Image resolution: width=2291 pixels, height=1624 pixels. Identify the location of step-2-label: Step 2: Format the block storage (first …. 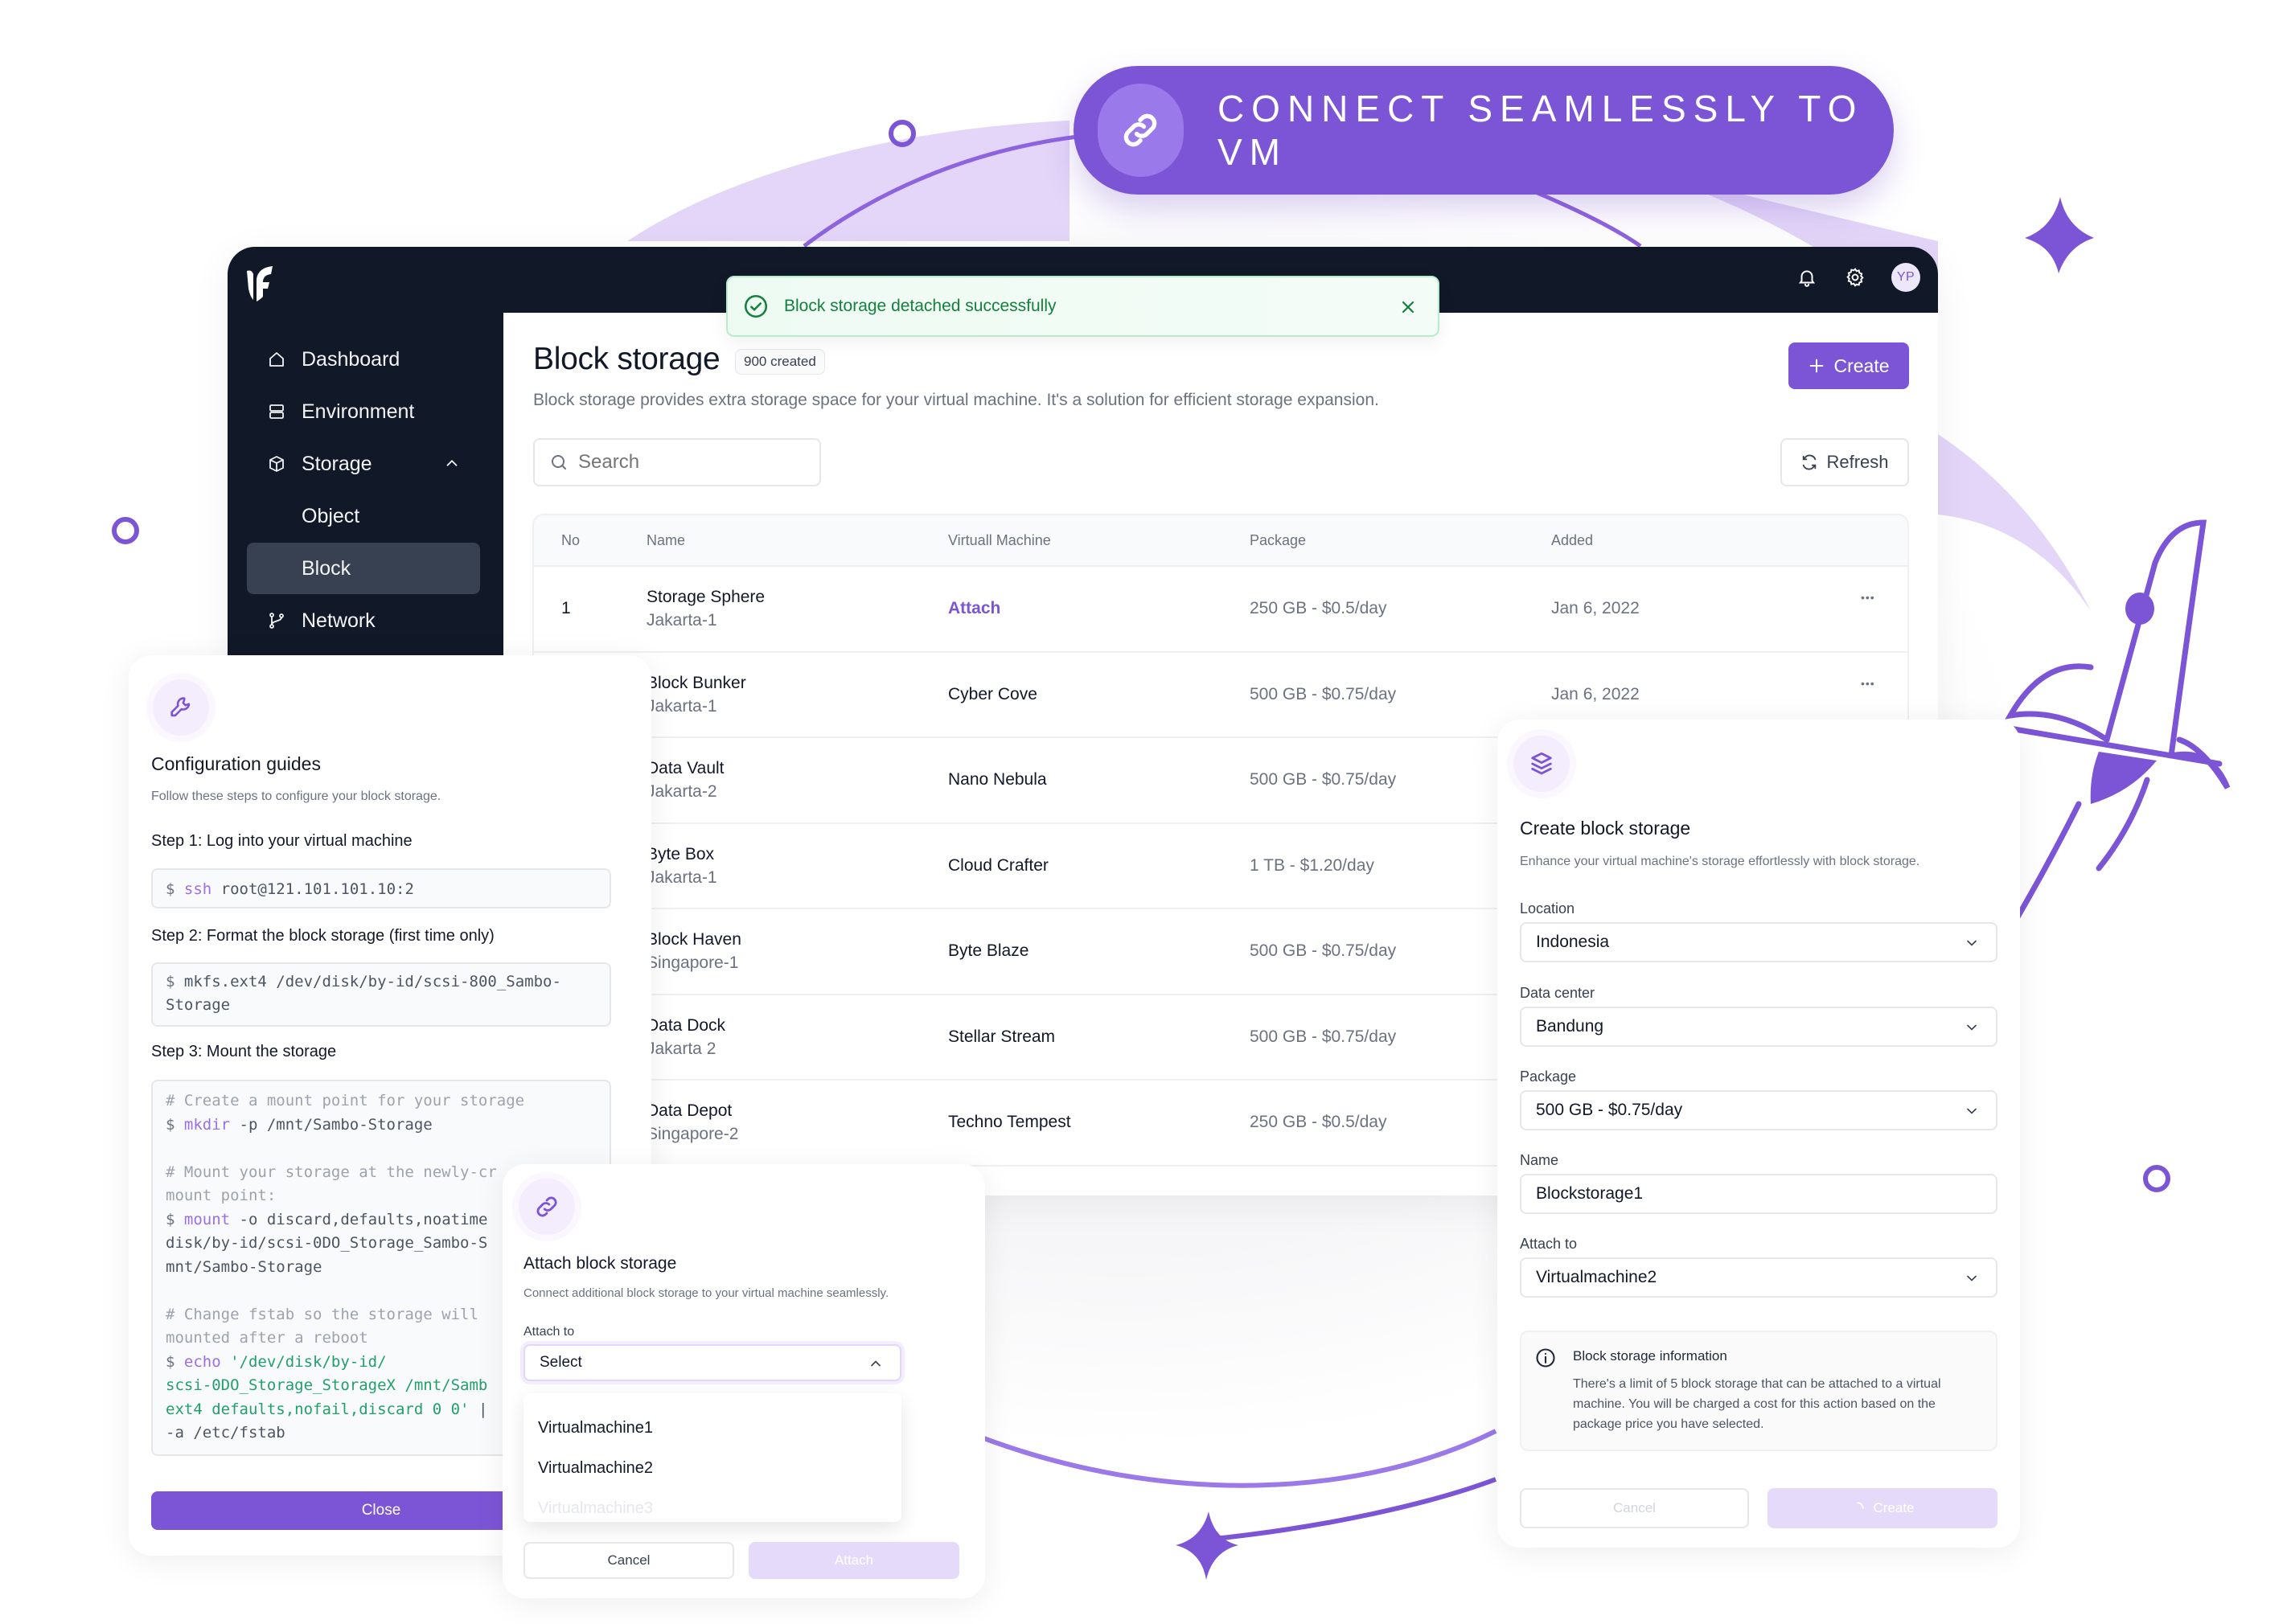
(323, 936).